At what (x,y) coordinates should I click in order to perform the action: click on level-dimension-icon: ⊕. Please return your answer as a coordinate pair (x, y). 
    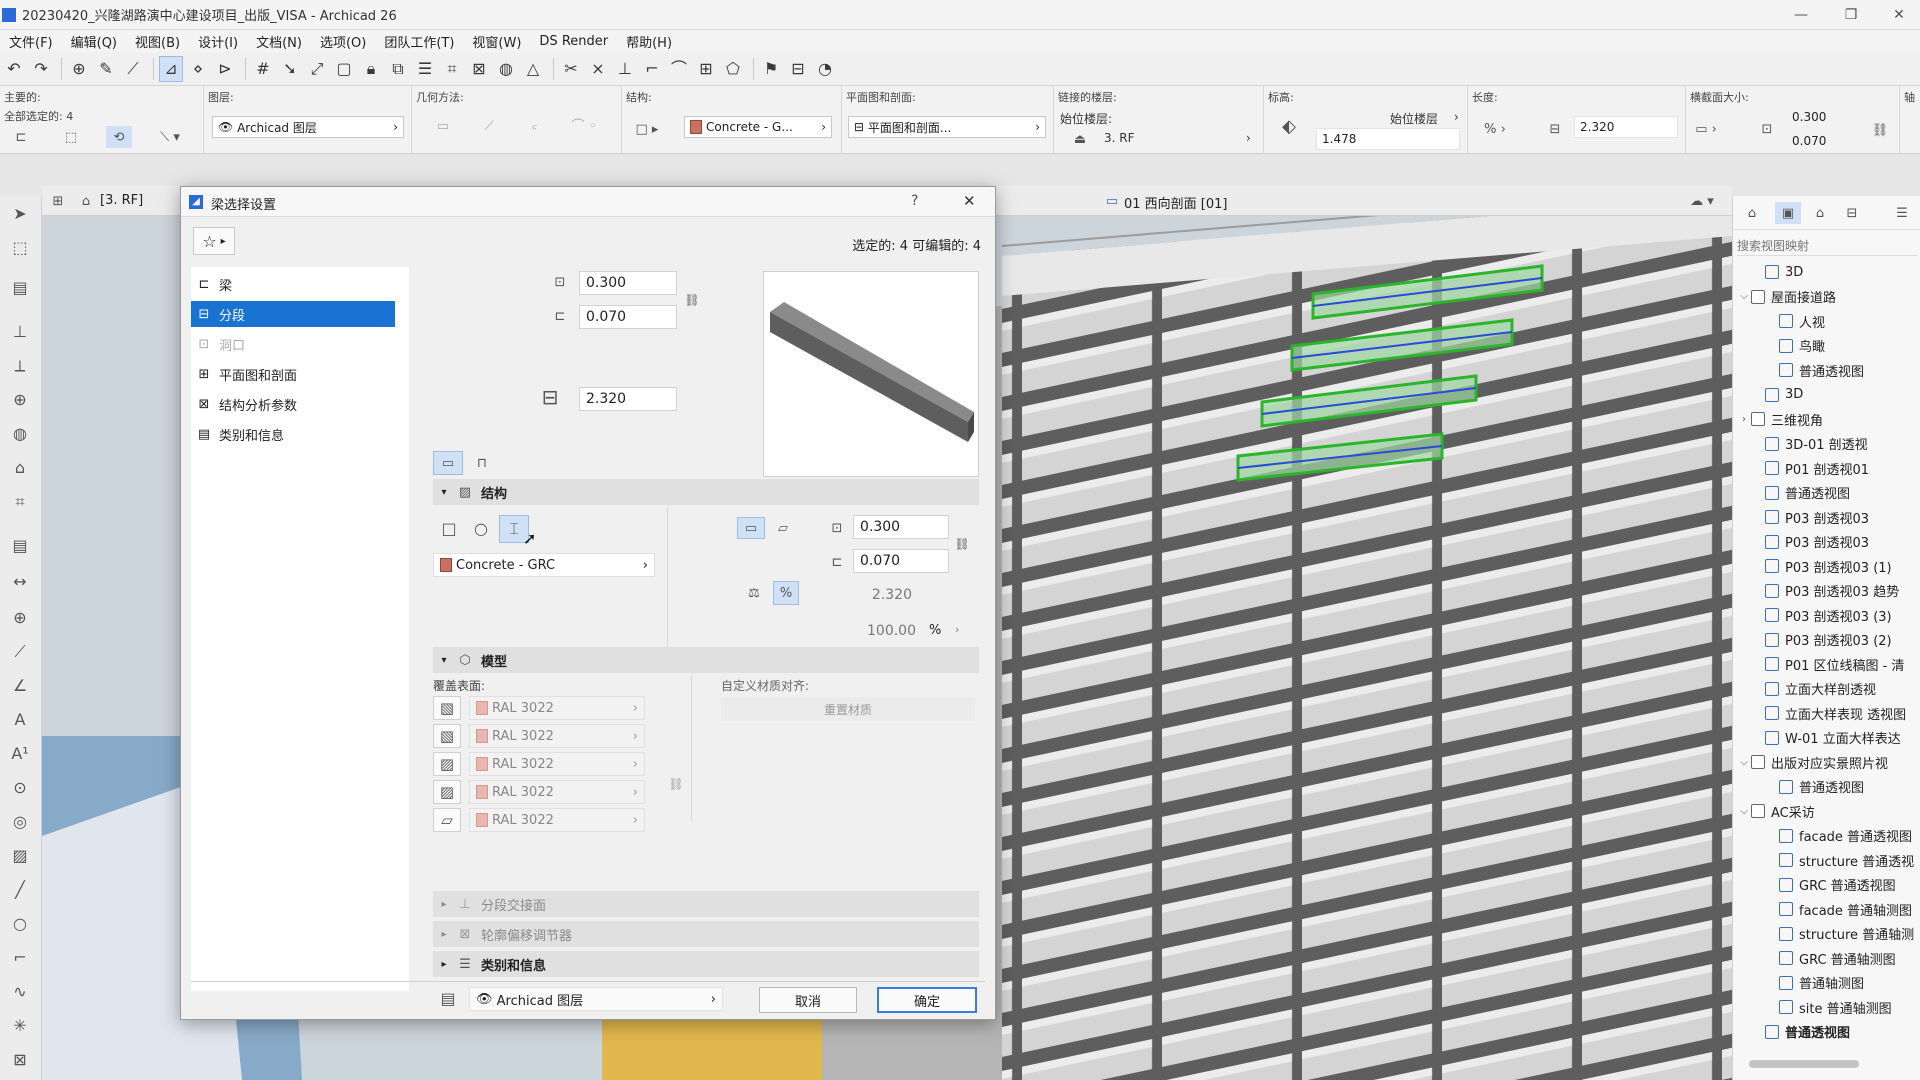
    Looking at the image, I should click on (20, 618).